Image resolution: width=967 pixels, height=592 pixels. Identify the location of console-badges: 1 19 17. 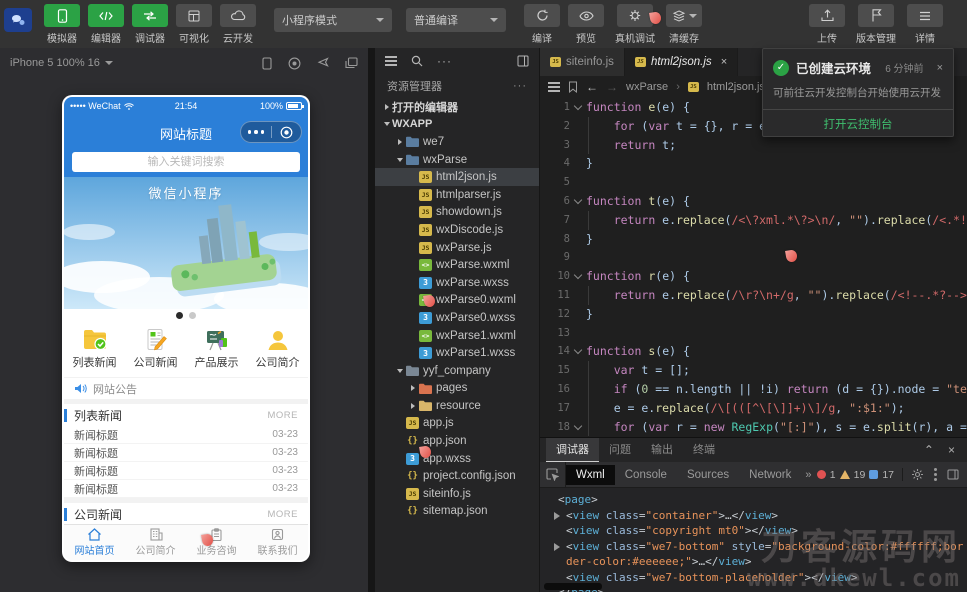
(855, 475).